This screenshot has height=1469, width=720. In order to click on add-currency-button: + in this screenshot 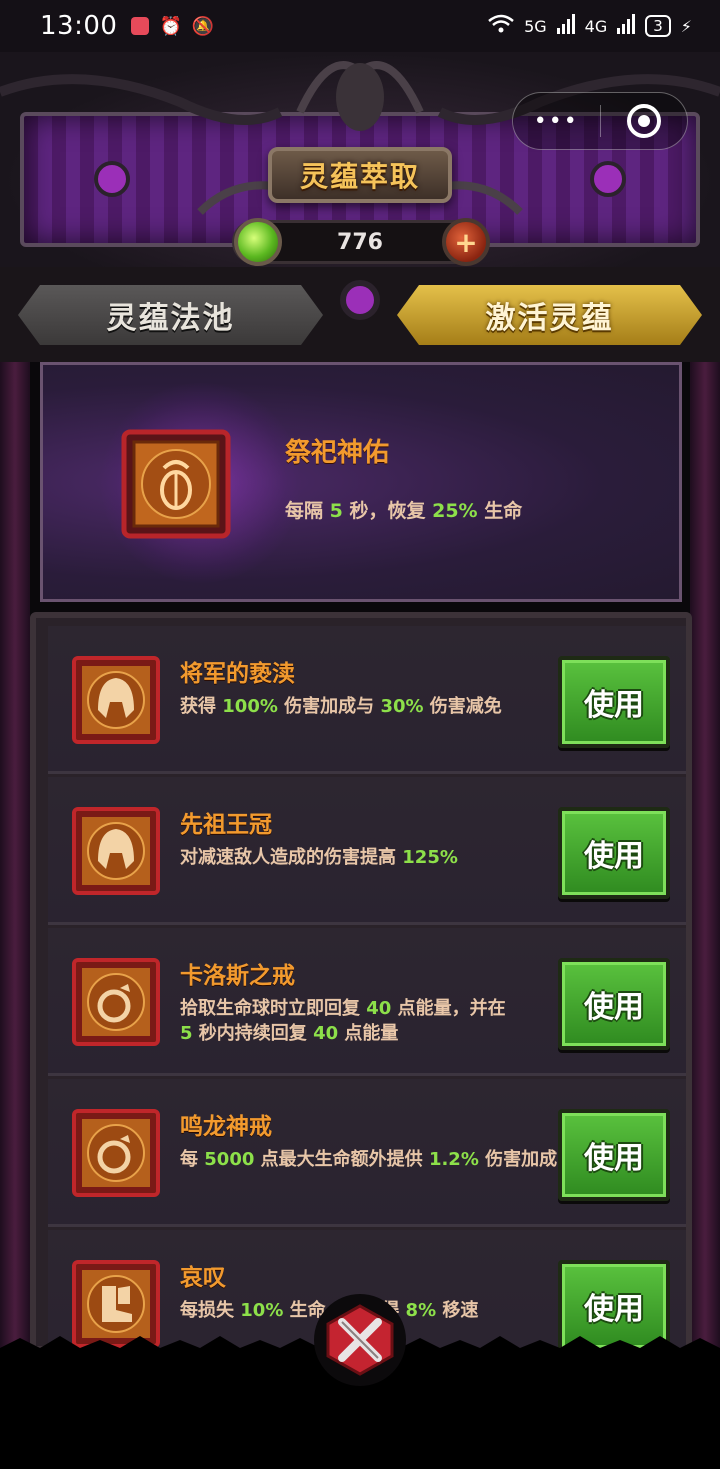, I will do `click(466, 242)`.